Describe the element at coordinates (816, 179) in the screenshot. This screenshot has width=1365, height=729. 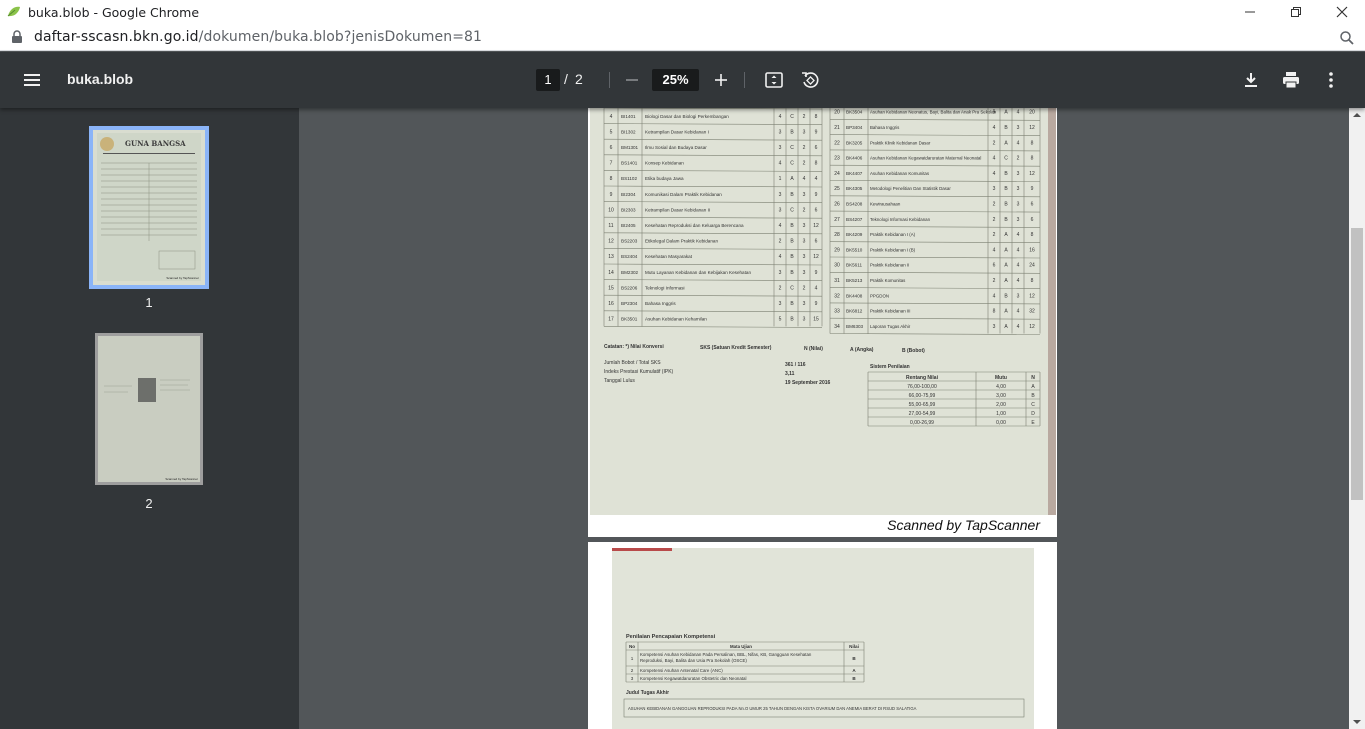
I see `bobot-value: 4` at that location.